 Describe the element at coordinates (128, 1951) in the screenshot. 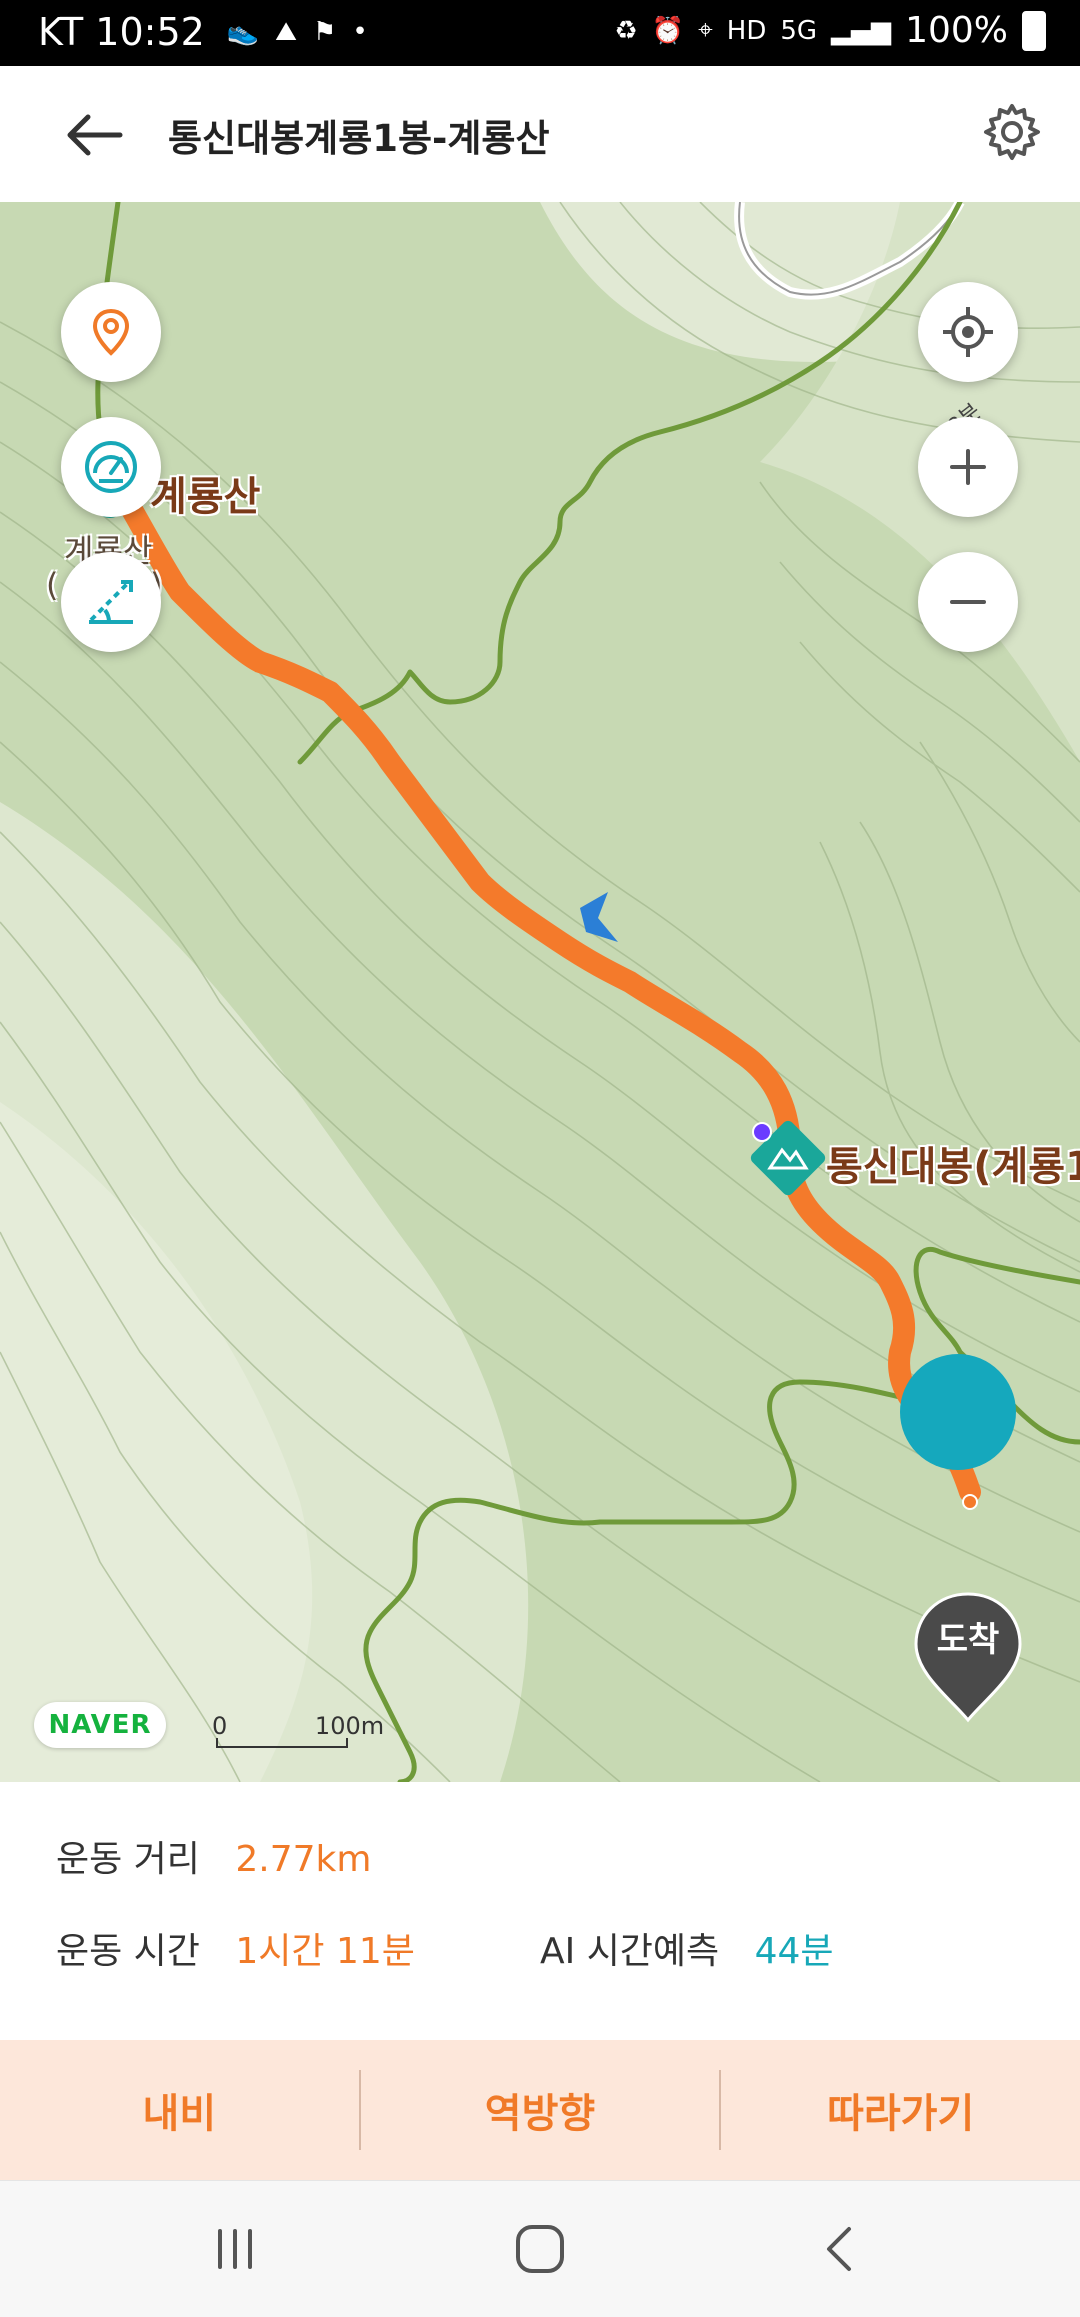

I see `time-label: 운동 시간` at that location.